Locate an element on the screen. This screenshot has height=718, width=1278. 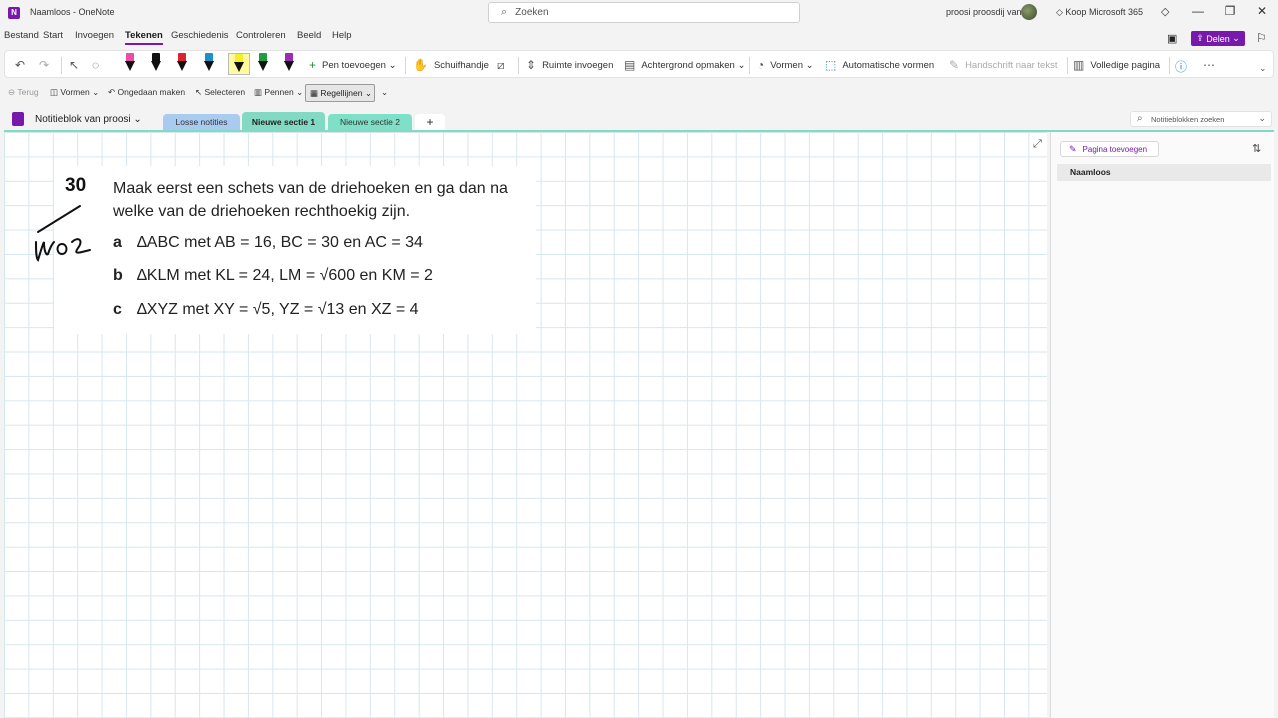
onenote-icon: N is located at coordinates (14, 13).